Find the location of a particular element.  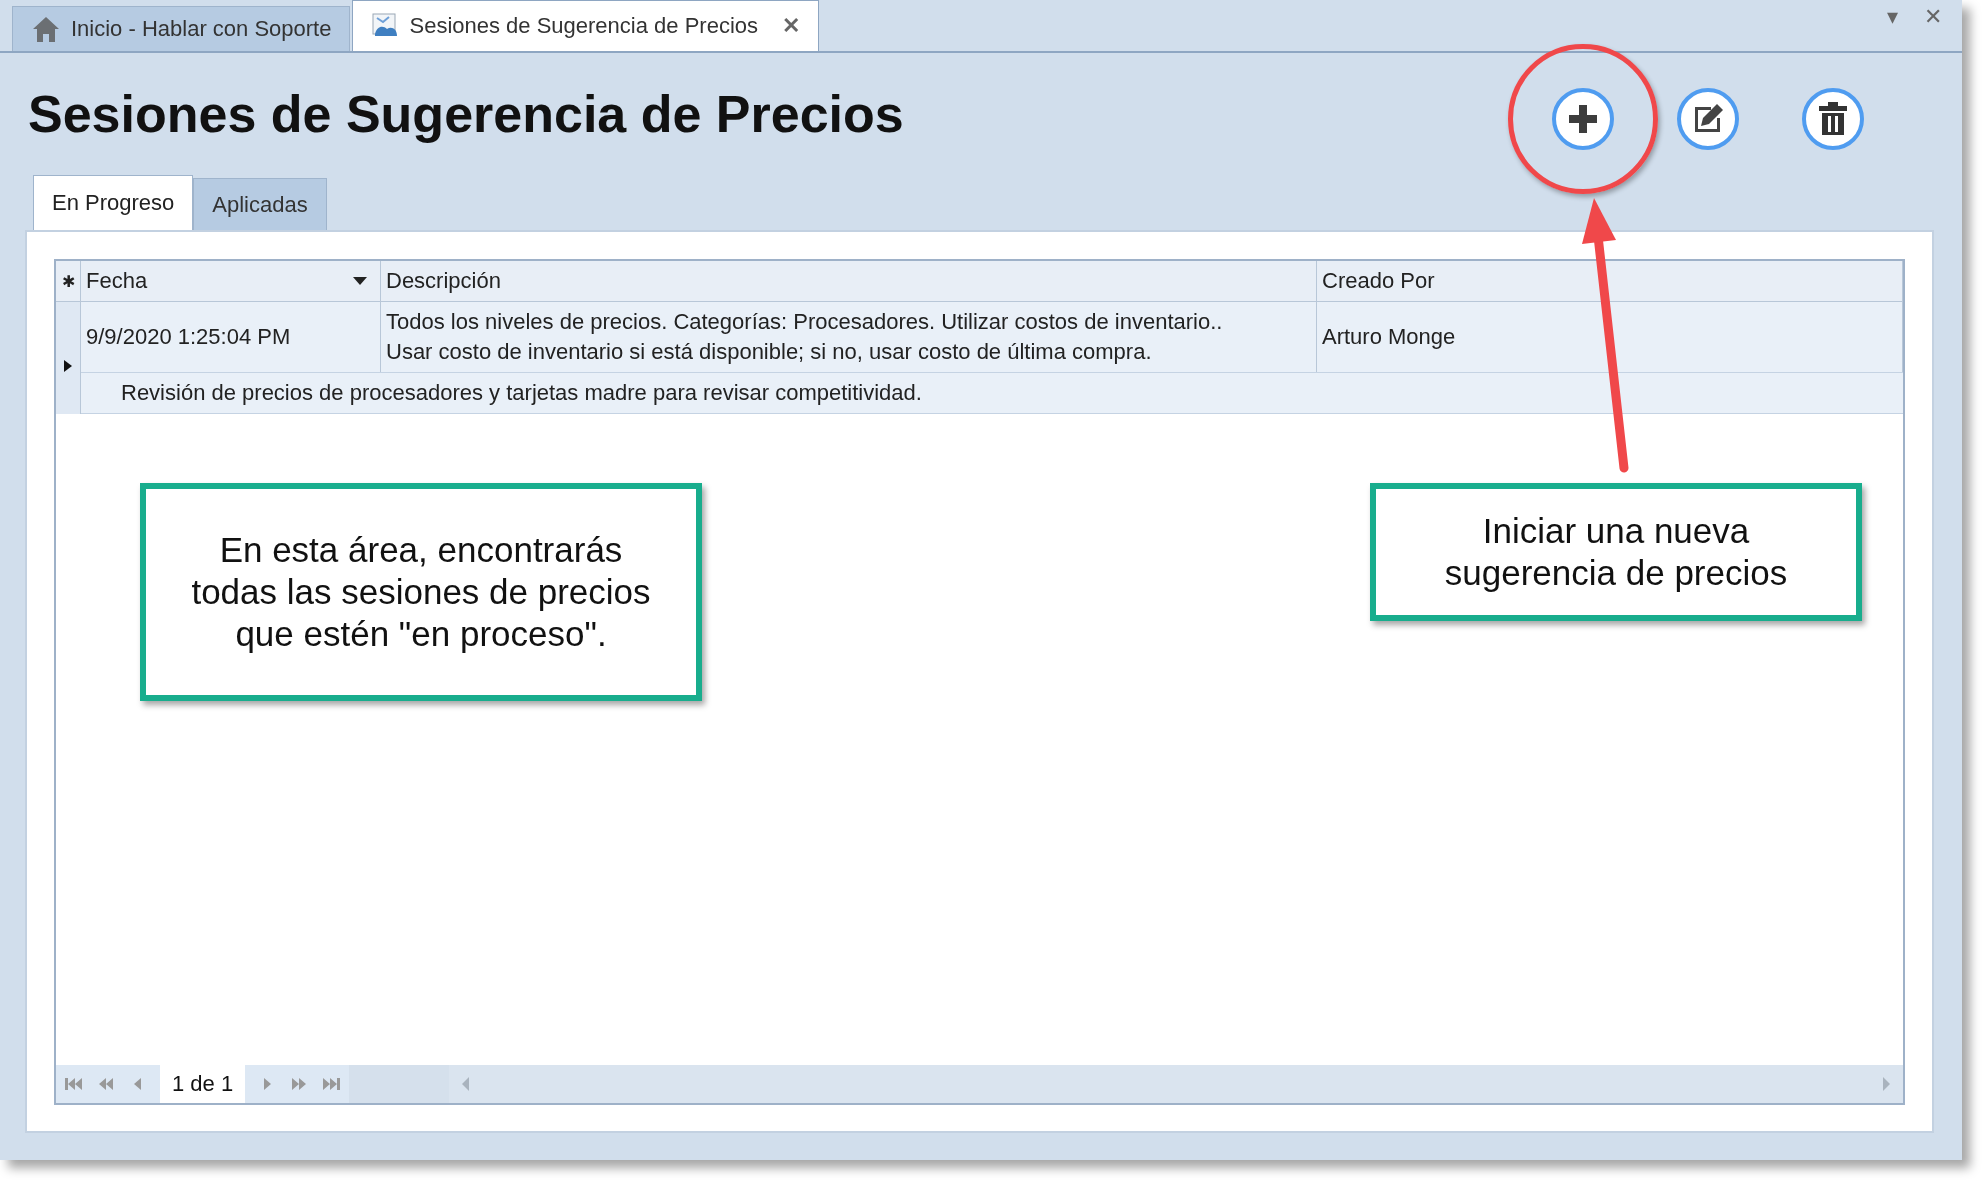

window-control: ▾ is located at coordinates (1892, 17).